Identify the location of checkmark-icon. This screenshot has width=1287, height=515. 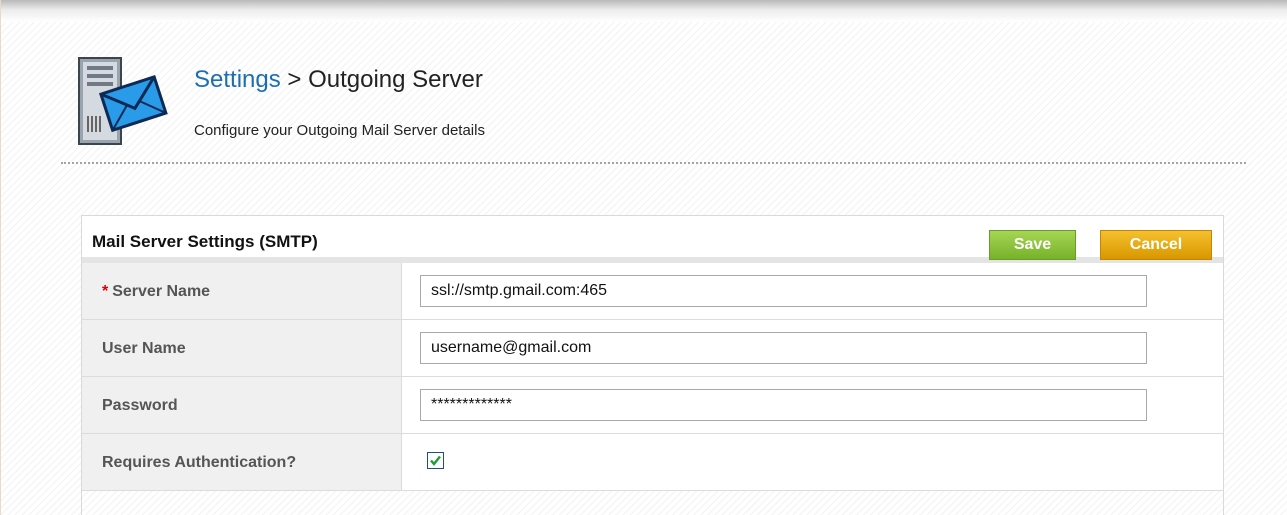
(435, 460).